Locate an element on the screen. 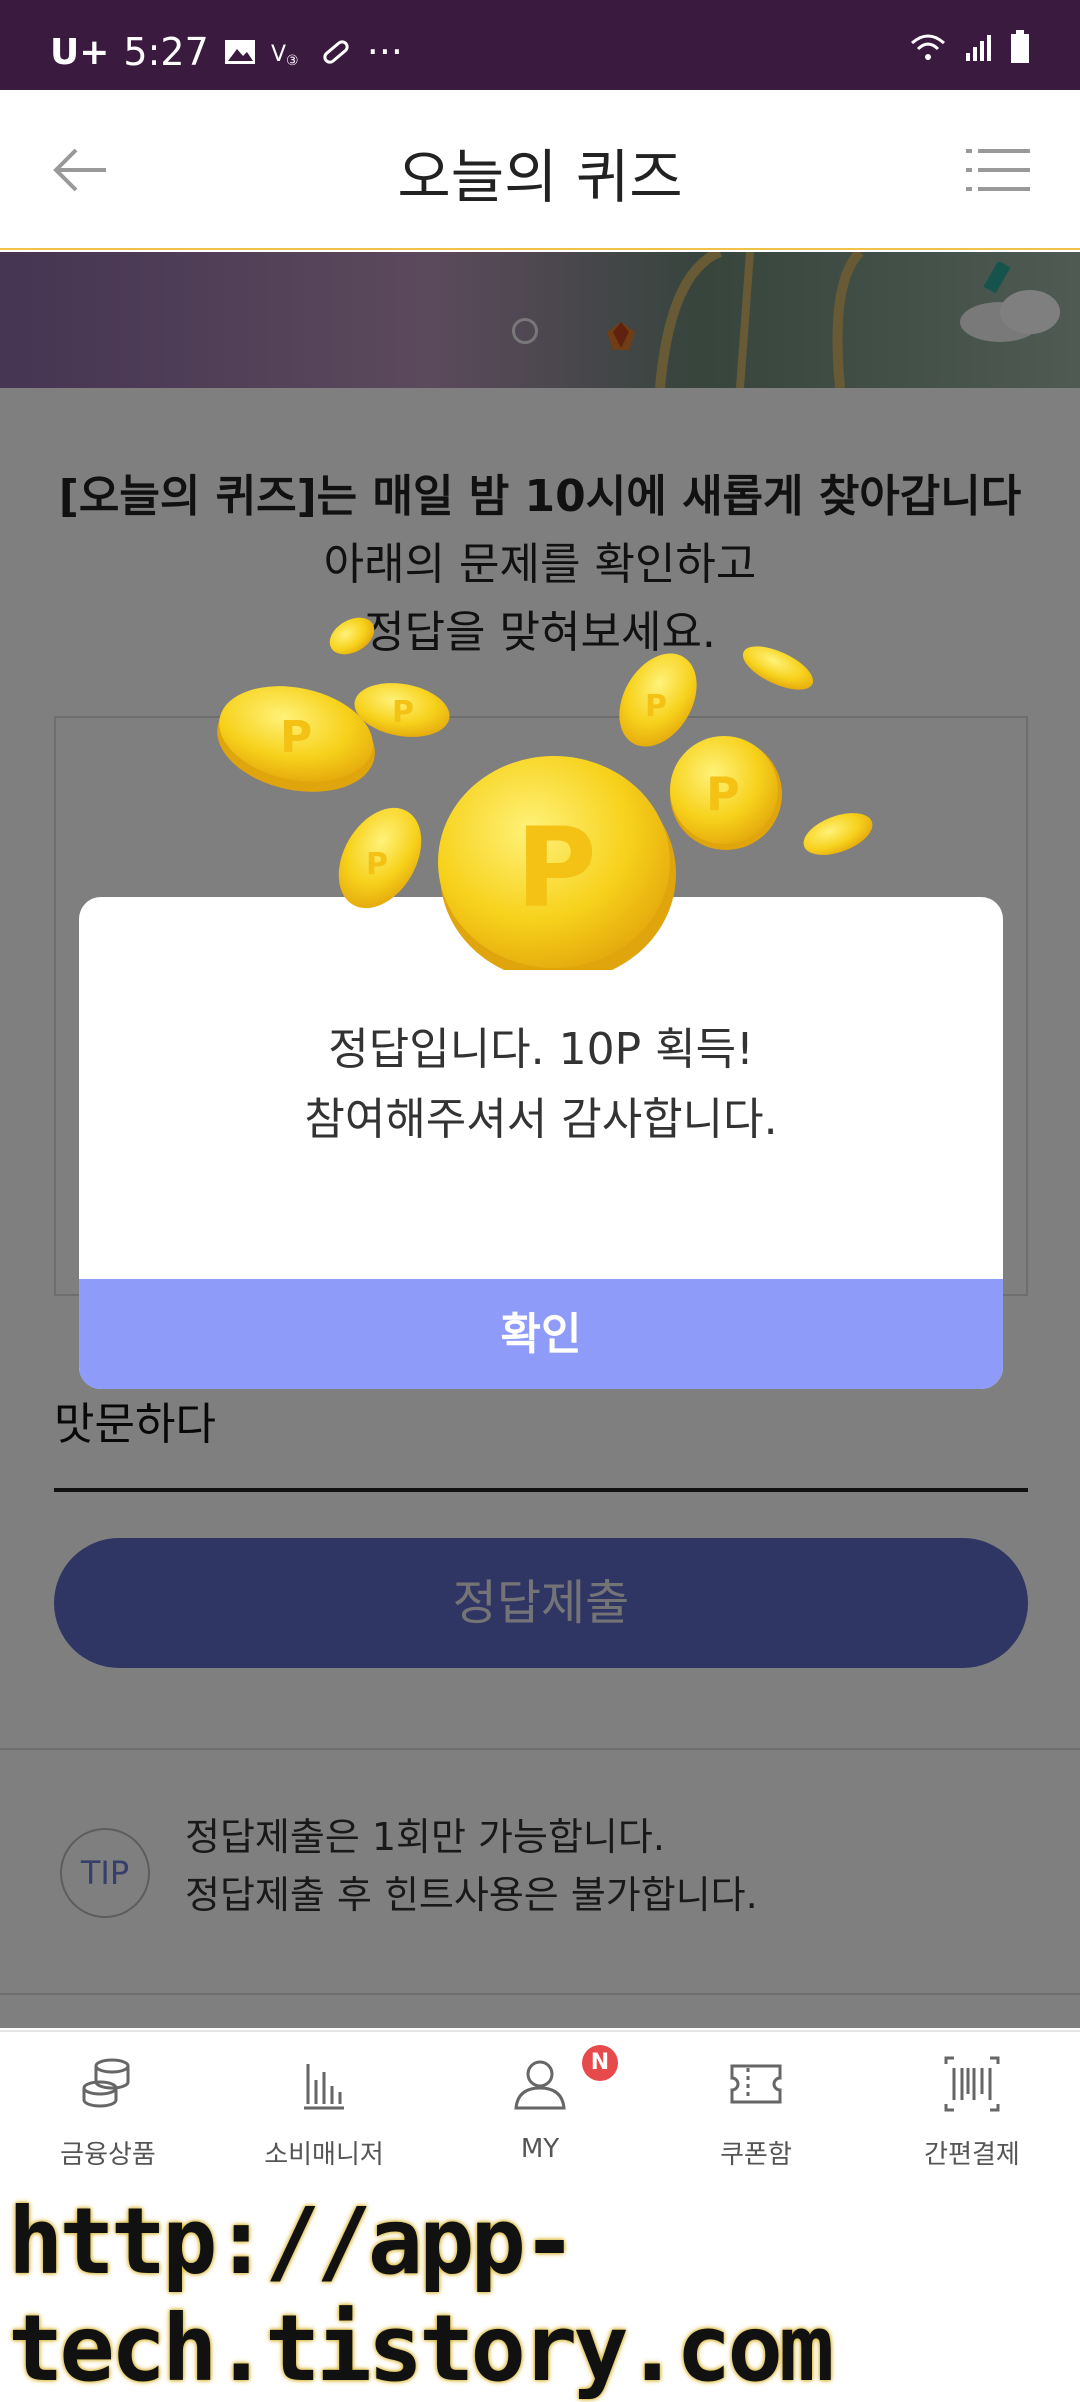 This screenshot has width=1080, height=2402. nav-label-coupons: 쿠폰함 is located at coordinates (756, 2155).